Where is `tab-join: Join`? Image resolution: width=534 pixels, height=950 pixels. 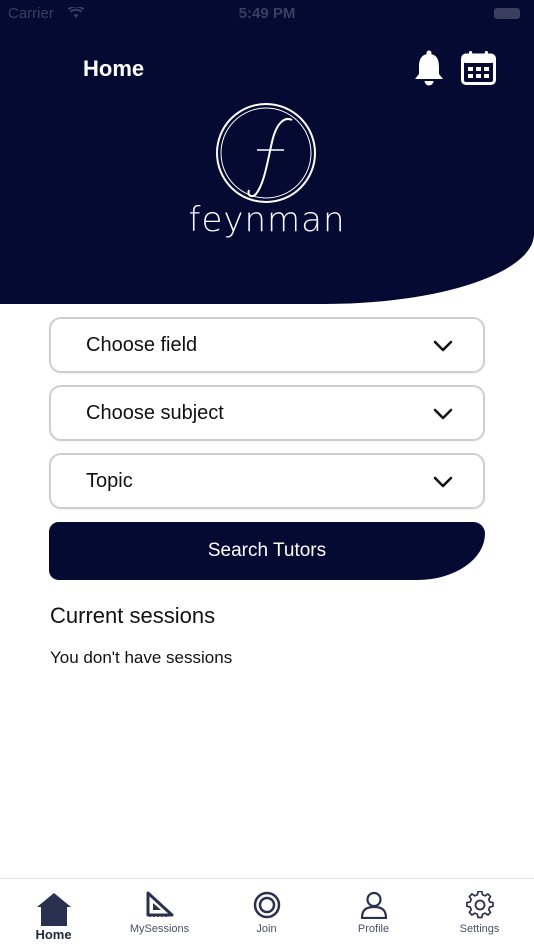
tab-join: Join is located at coordinates (266, 914).